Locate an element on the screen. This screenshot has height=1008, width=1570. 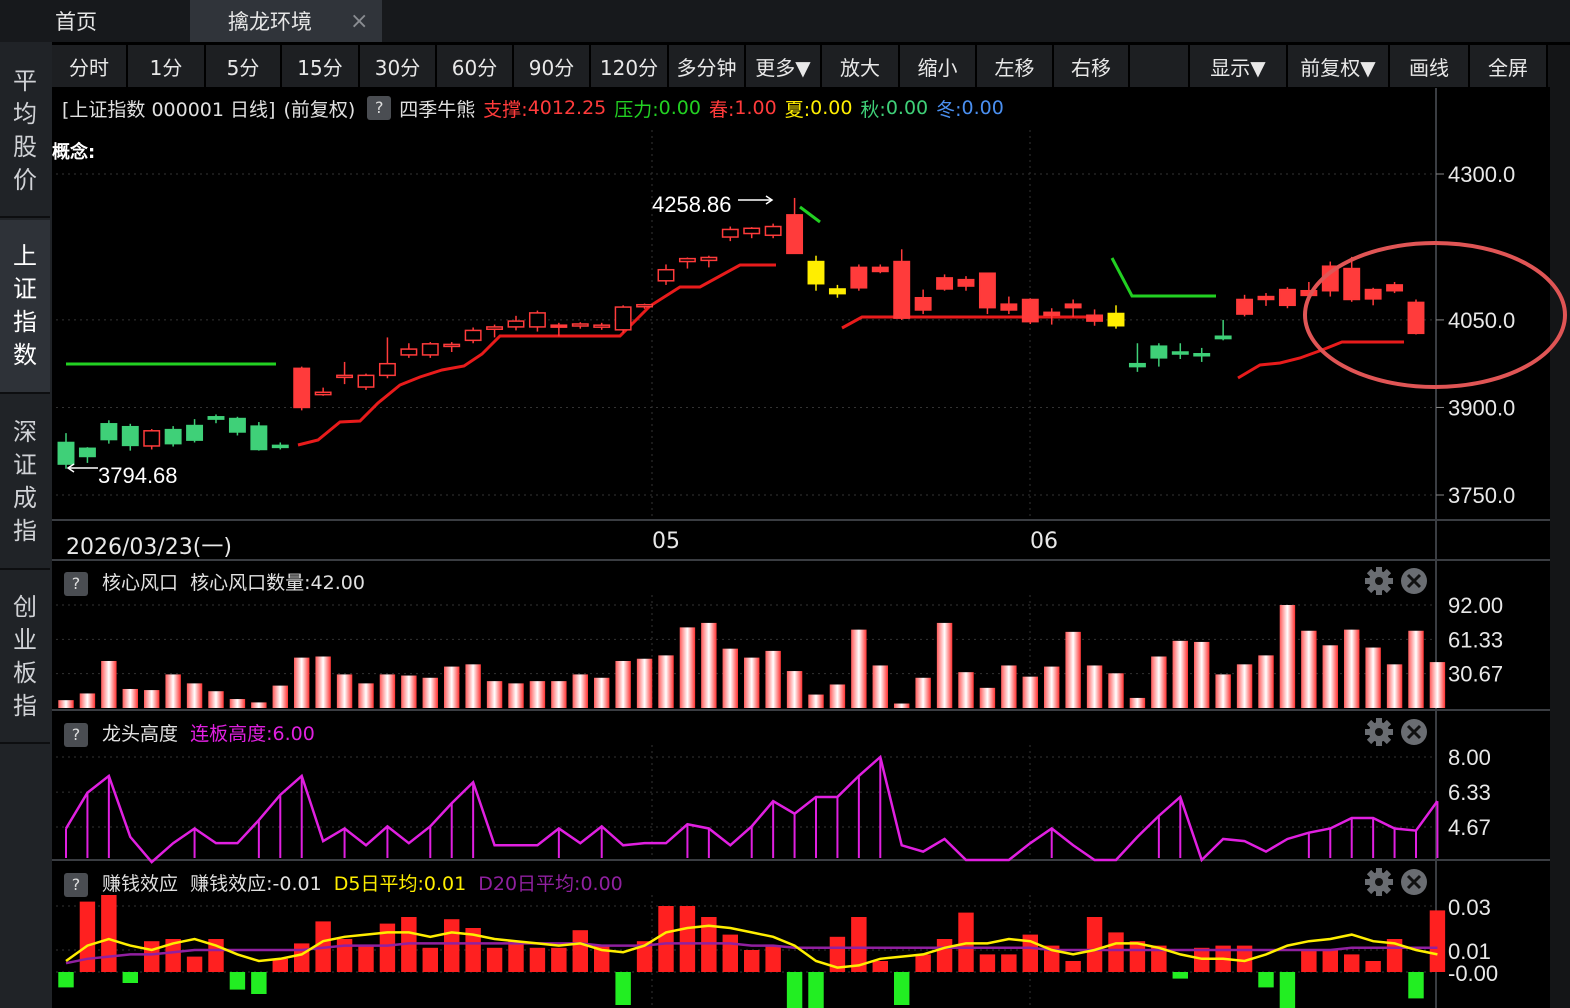
panel2-metric-value: 6.00 is located at coordinates (293, 734).